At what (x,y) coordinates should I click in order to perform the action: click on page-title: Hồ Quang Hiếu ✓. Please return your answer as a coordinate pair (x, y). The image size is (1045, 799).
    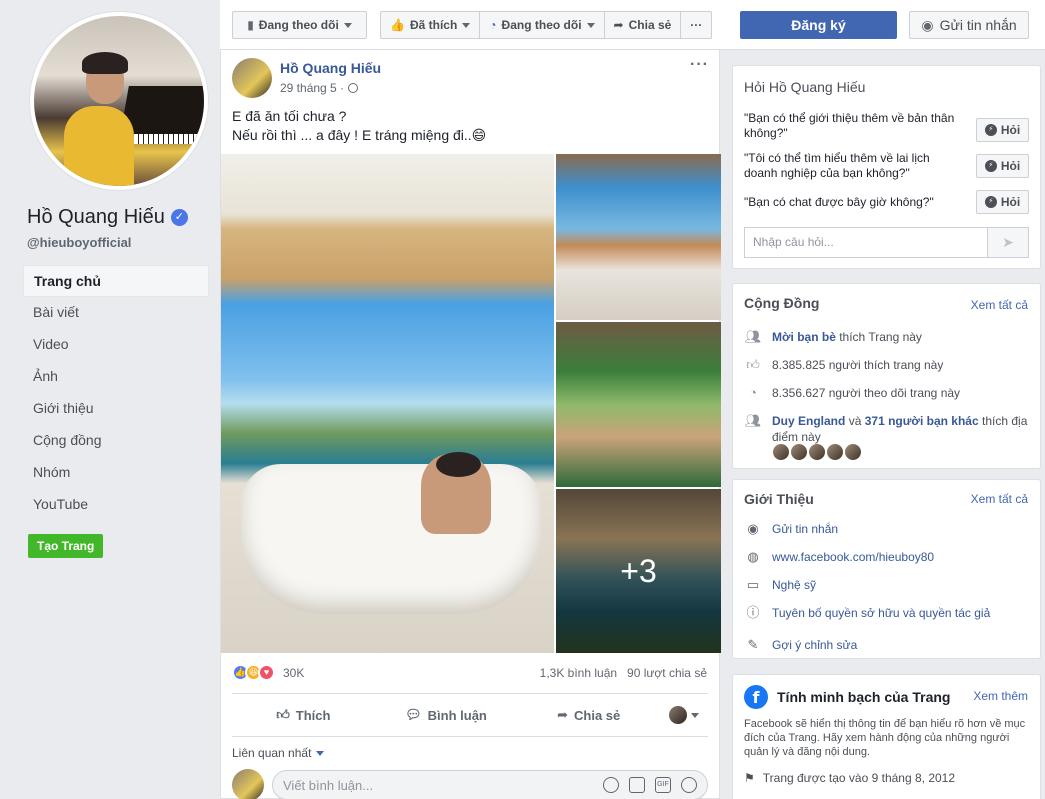
    Looking at the image, I should click on (107, 217).